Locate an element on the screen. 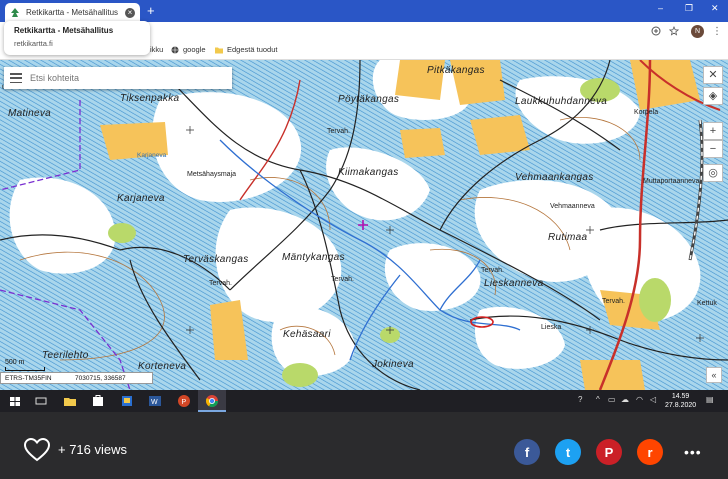 The width and height of the screenshot is (728, 479). clock-date: 27.8.2020 is located at coordinates (681, 405).